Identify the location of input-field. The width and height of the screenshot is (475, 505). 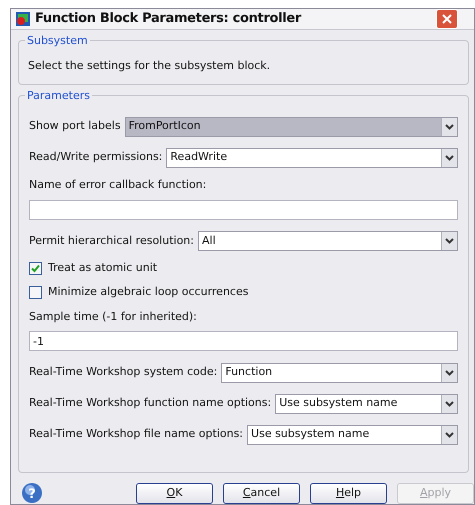
(243, 210).